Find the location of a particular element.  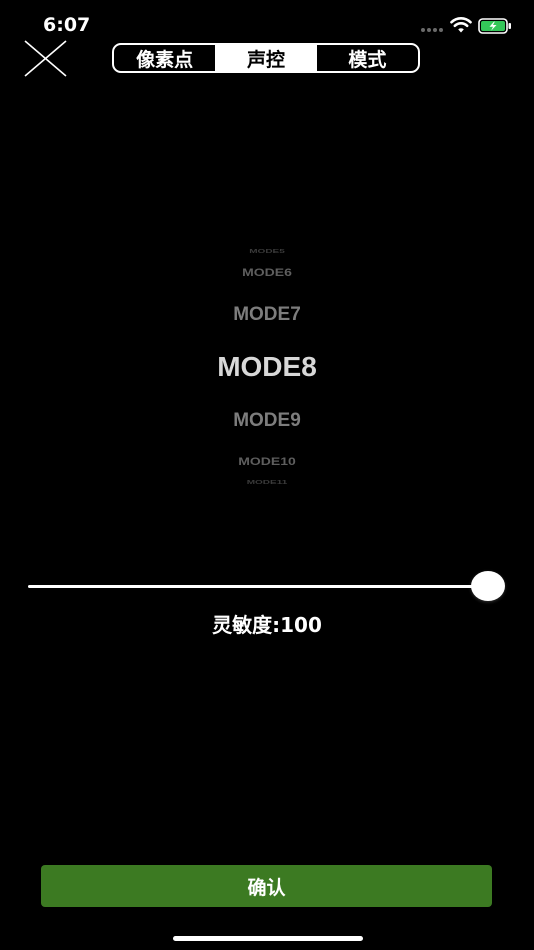

mode-segmented-control: 像素点 声控 模式 is located at coordinates (266, 58).